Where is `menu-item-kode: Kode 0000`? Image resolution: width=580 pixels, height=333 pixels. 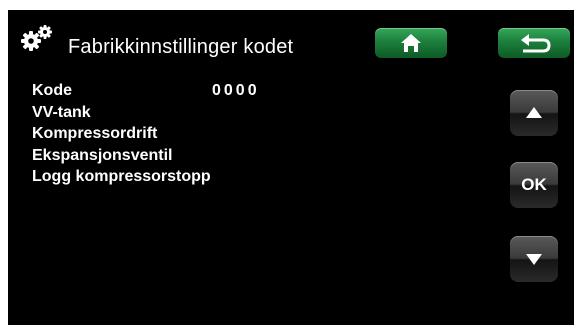 menu-item-kode: Kode 0000 is located at coordinates (182, 91).